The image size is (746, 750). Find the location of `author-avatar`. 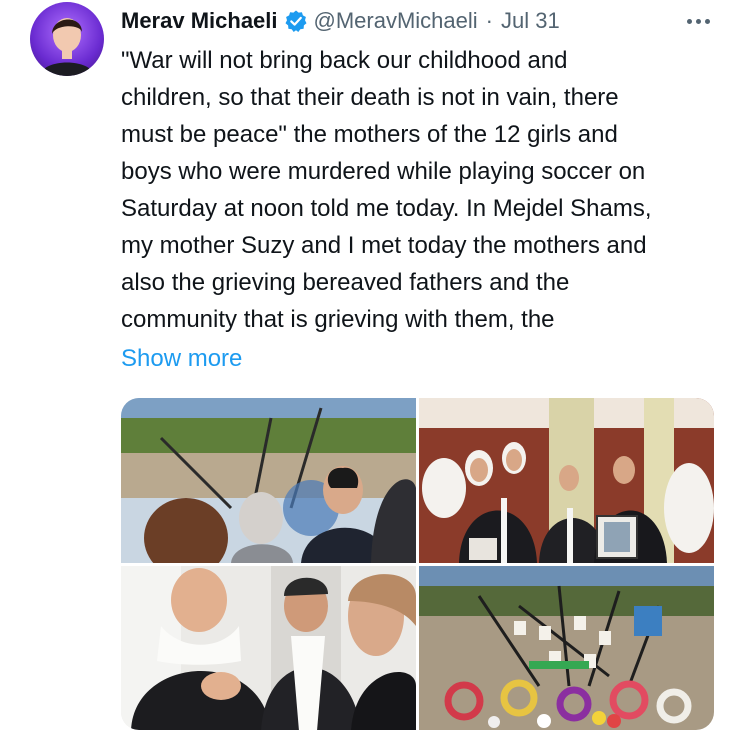

author-avatar is located at coordinates (67, 39).